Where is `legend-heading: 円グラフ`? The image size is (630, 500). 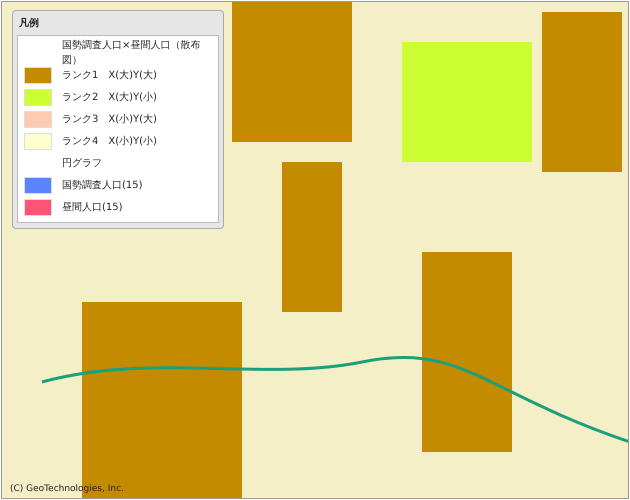 legend-heading: 円グラフ is located at coordinates (82, 163).